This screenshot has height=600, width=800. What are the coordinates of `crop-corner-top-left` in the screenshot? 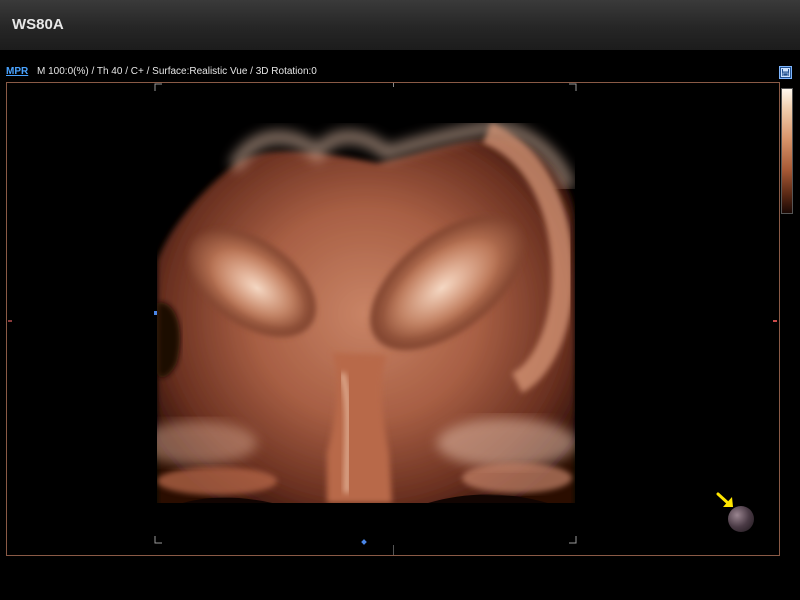 It's located at (158, 87).